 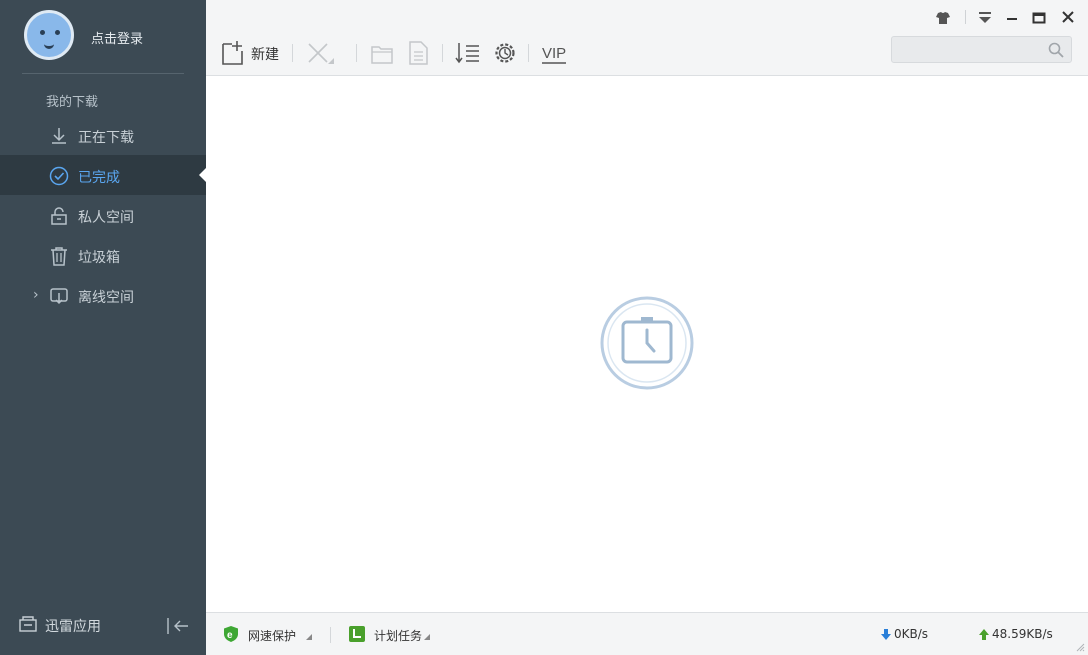 What do you see at coordinates (1012, 18) in the screenshot?
I see `minimize-icon` at bounding box center [1012, 18].